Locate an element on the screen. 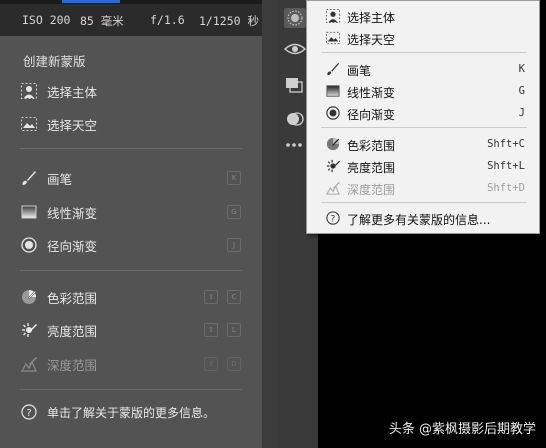 Image resolution: width=546 pixels, height=448 pixels. mask-tool-button is located at coordinates (295, 18).